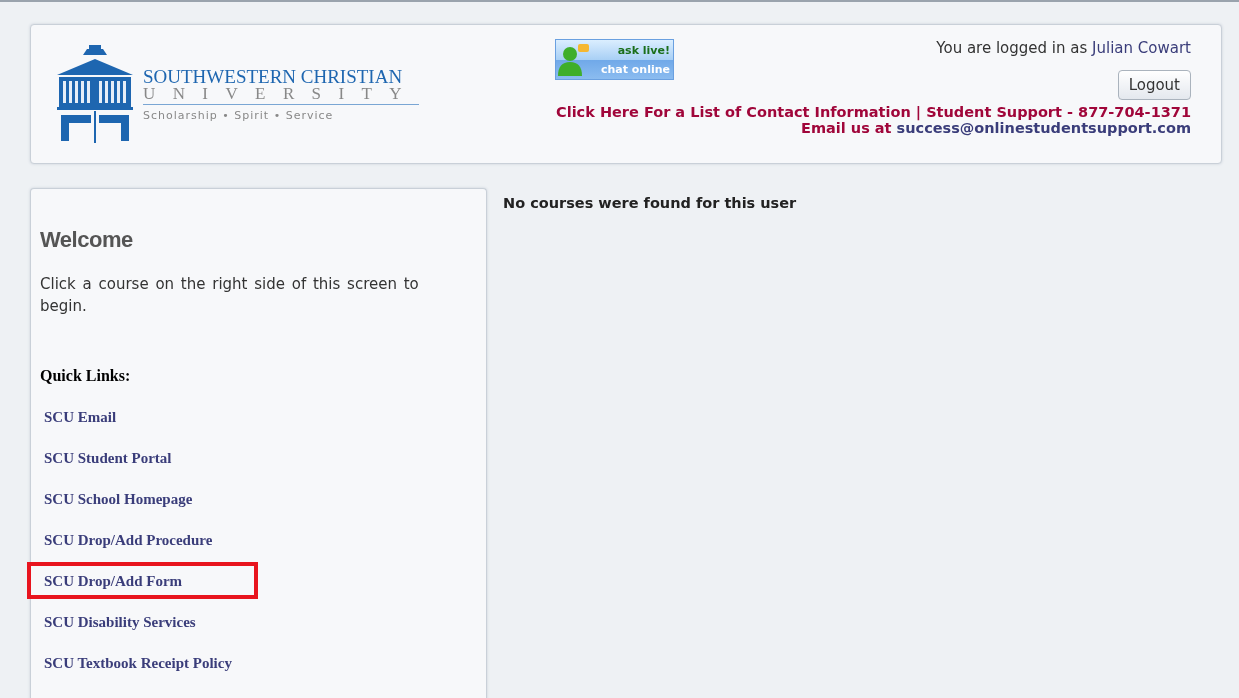 The image size is (1239, 698). I want to click on badge-top-text: ask live!, so click(643, 50).